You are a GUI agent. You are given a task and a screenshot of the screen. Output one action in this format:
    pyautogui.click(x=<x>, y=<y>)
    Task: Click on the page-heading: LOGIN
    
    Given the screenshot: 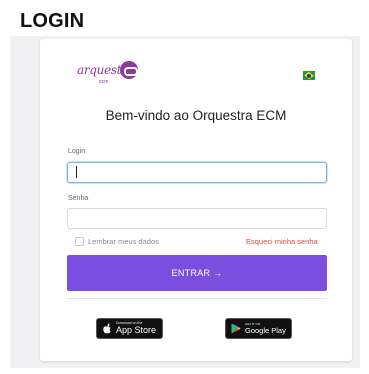 What is the action you would take?
    pyautogui.click(x=52, y=21)
    